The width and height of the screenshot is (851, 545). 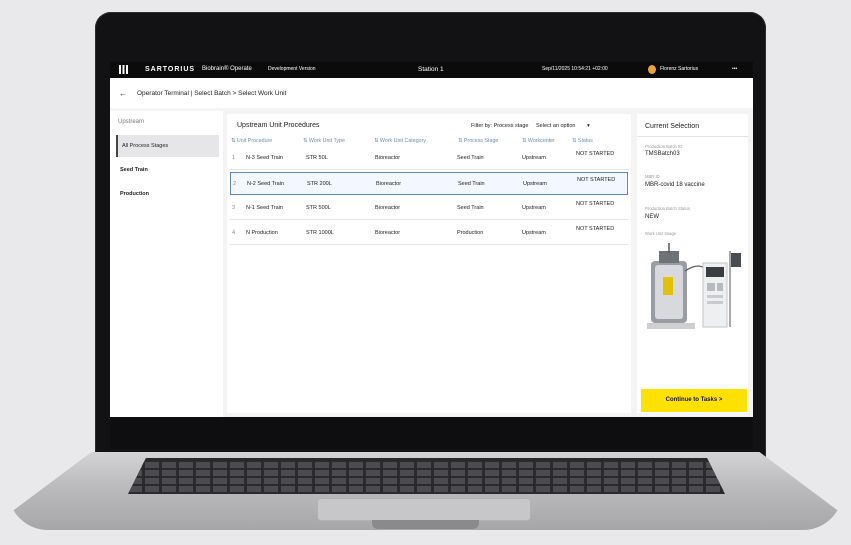 I want to click on version-label: Development Version, so click(x=292, y=69).